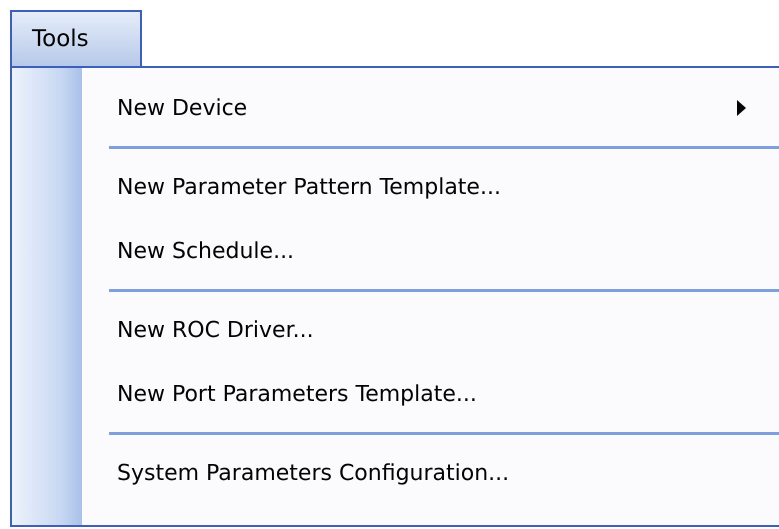 The image size is (779, 529). What do you see at coordinates (430, 108) in the screenshot?
I see `menu-item: New Device` at bounding box center [430, 108].